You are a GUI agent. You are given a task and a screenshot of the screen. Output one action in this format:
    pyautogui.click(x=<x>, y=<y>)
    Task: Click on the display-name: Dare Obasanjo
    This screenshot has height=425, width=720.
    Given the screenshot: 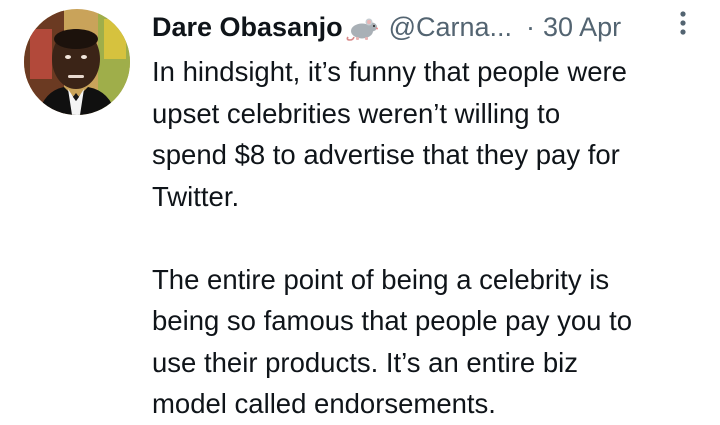 What is the action you would take?
    pyautogui.click(x=247, y=27)
    